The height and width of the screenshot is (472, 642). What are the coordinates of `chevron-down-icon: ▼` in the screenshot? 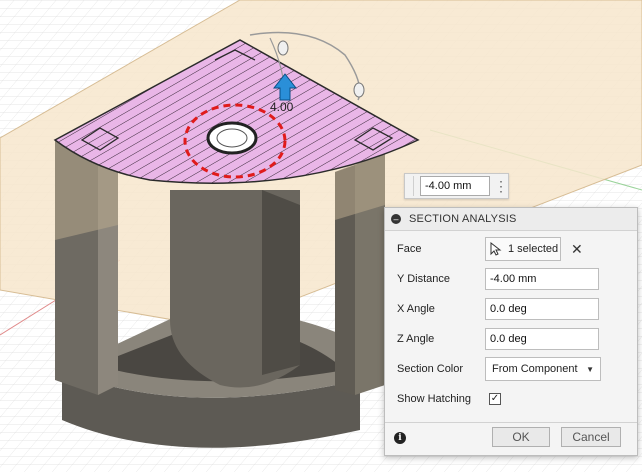 It's located at (590, 369).